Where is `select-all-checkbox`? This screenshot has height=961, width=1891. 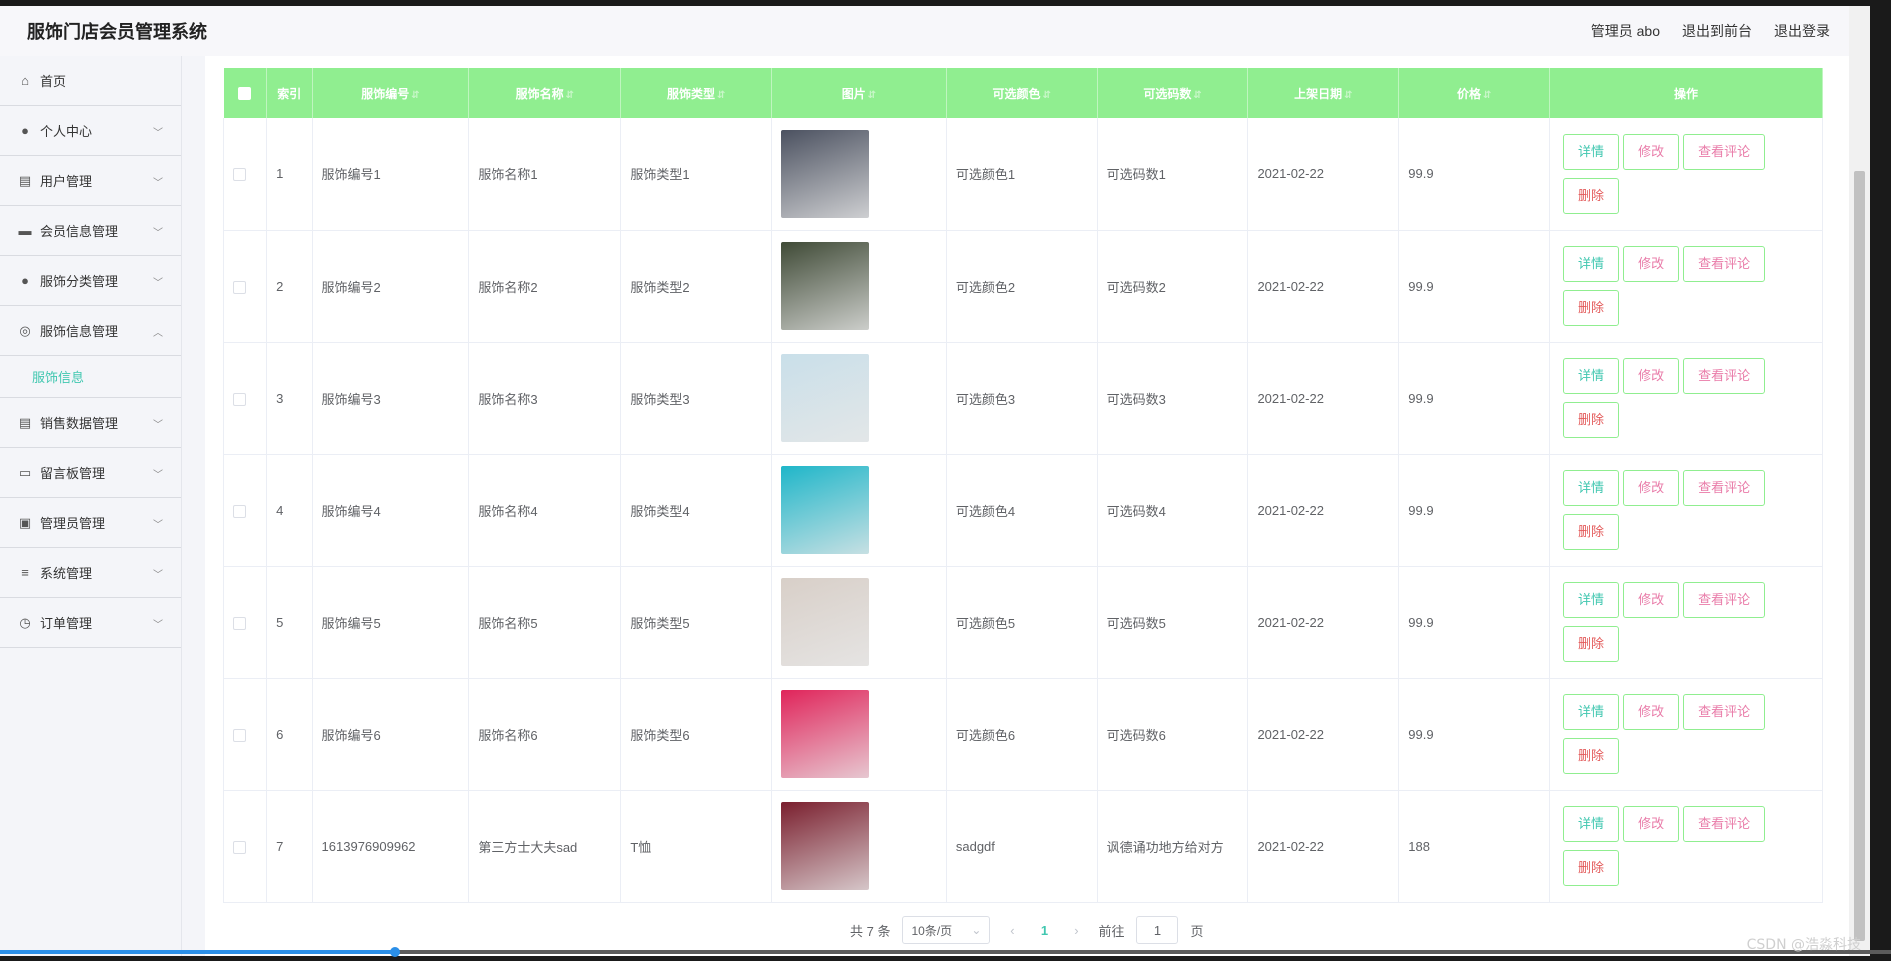
select-all-checkbox is located at coordinates (245, 94).